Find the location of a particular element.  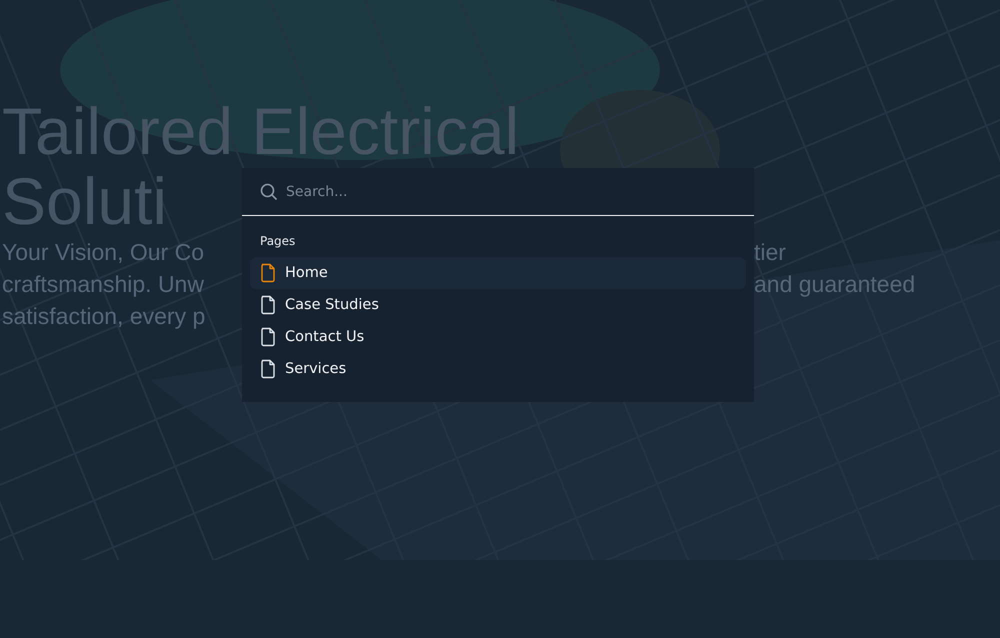

hero-subtitle-text: tier is located at coordinates (770, 252).